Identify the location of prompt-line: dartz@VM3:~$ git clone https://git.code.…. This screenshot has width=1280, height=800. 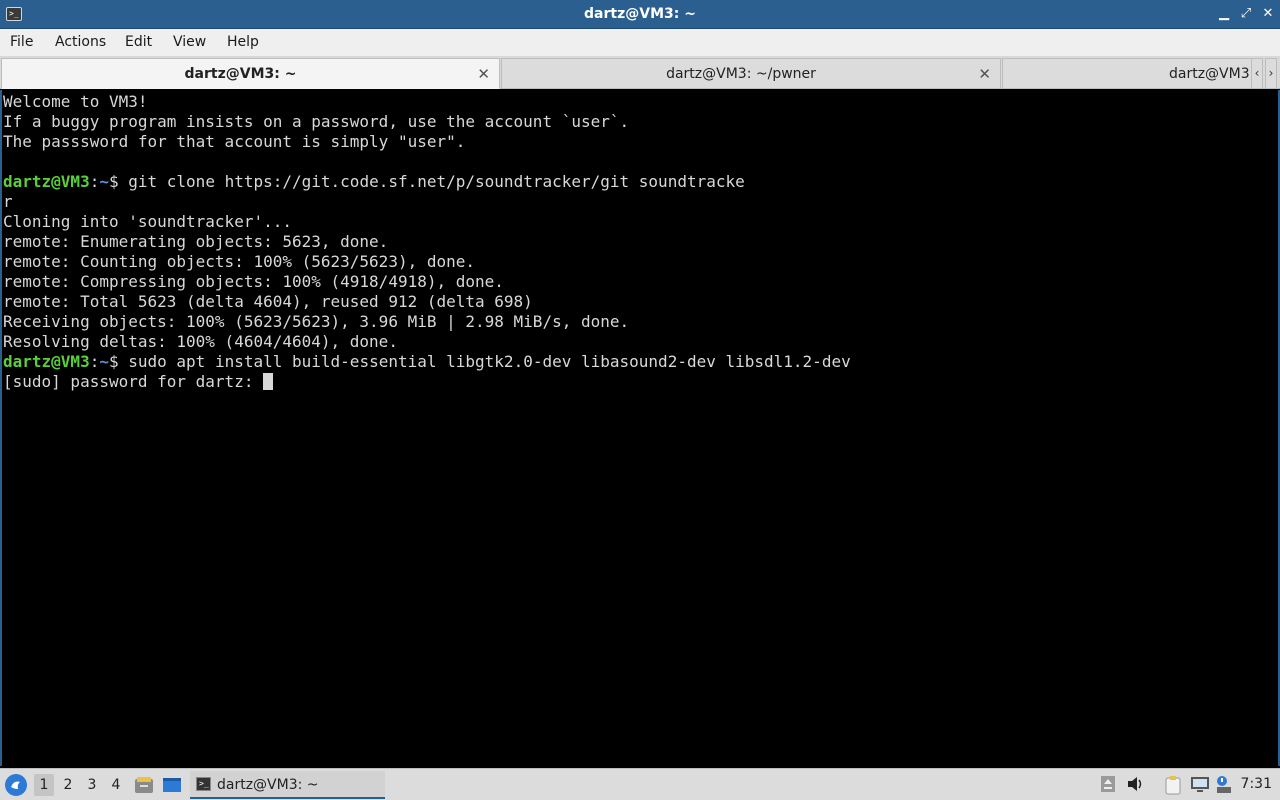
(640, 182).